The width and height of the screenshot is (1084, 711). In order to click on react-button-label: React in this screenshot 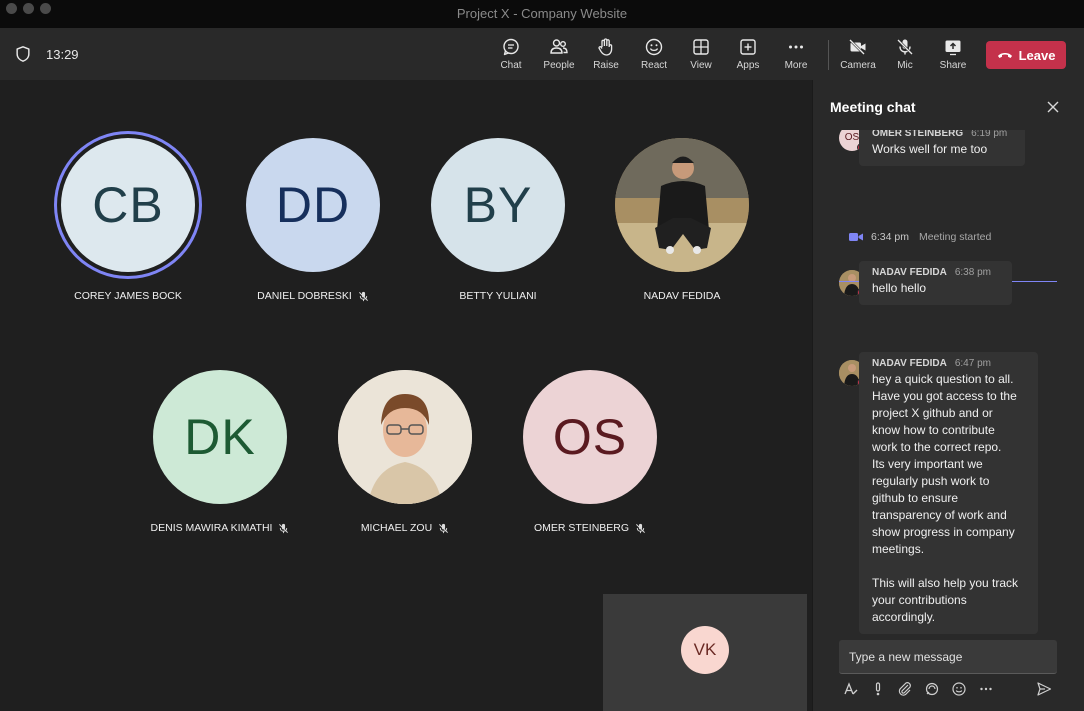, I will do `click(654, 65)`.